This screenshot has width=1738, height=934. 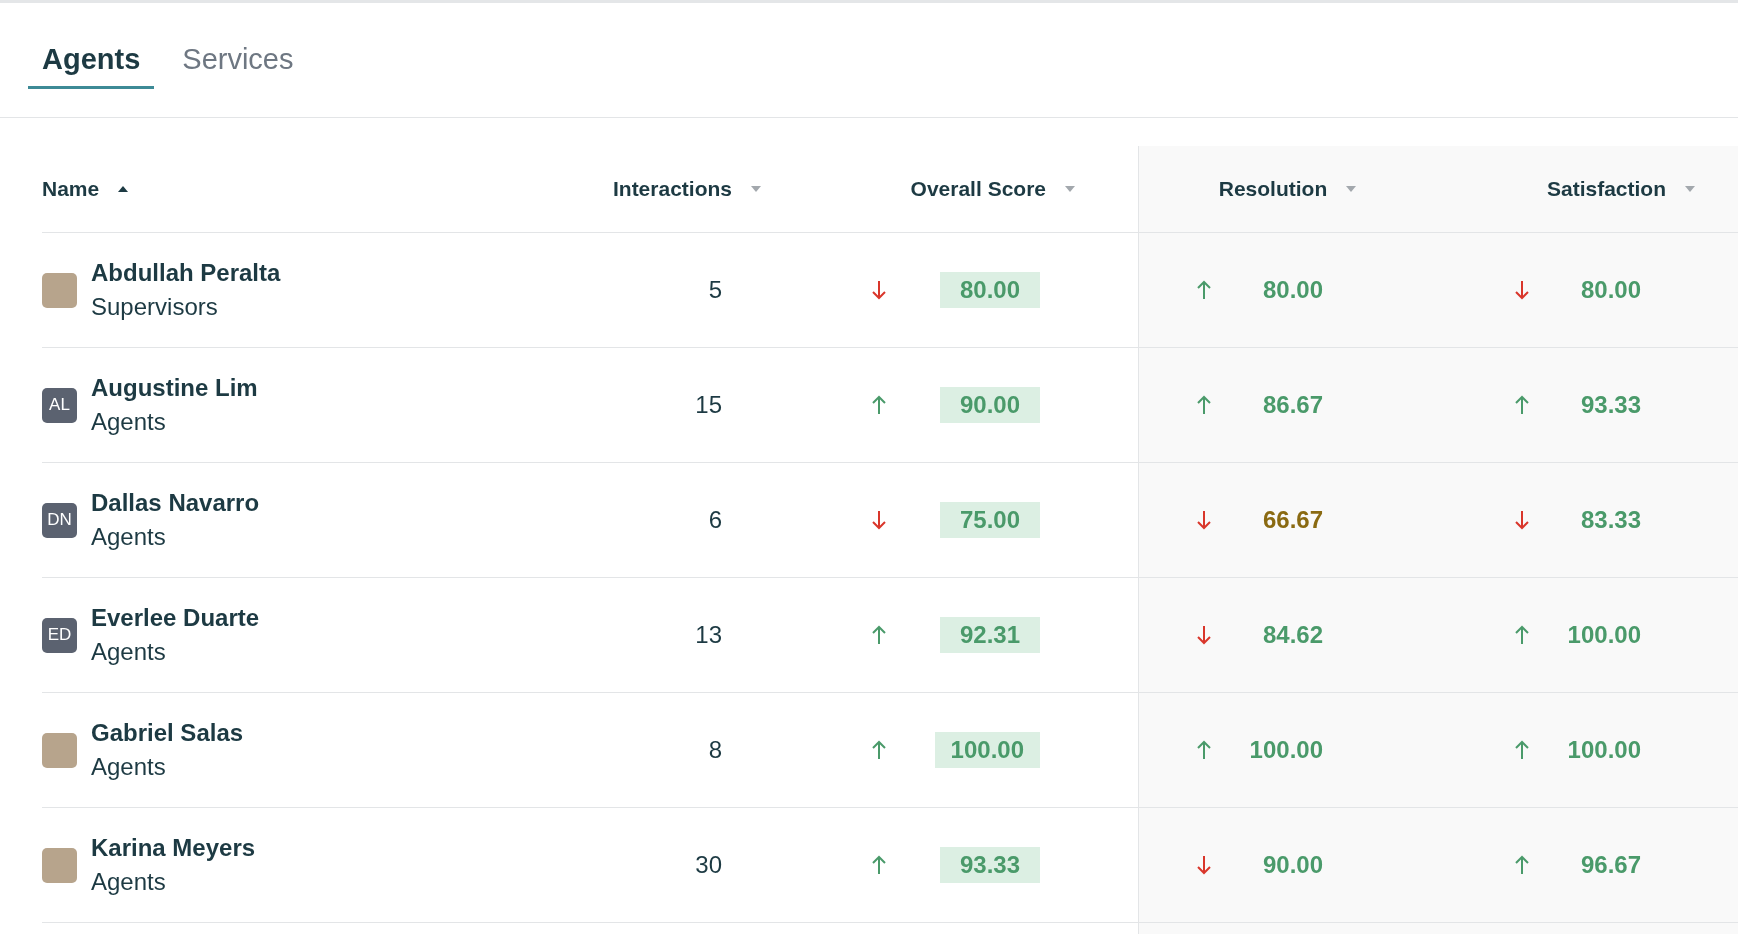 I want to click on avatar-initials: AL, so click(x=59, y=405).